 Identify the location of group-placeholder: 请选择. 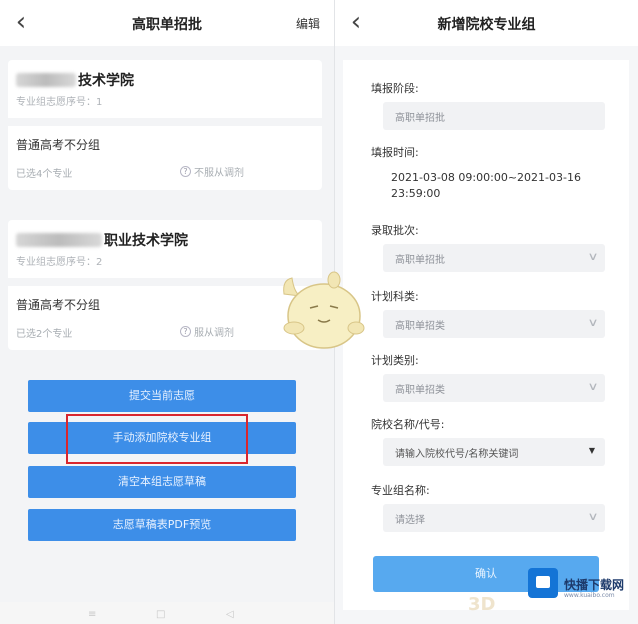
(410, 520).